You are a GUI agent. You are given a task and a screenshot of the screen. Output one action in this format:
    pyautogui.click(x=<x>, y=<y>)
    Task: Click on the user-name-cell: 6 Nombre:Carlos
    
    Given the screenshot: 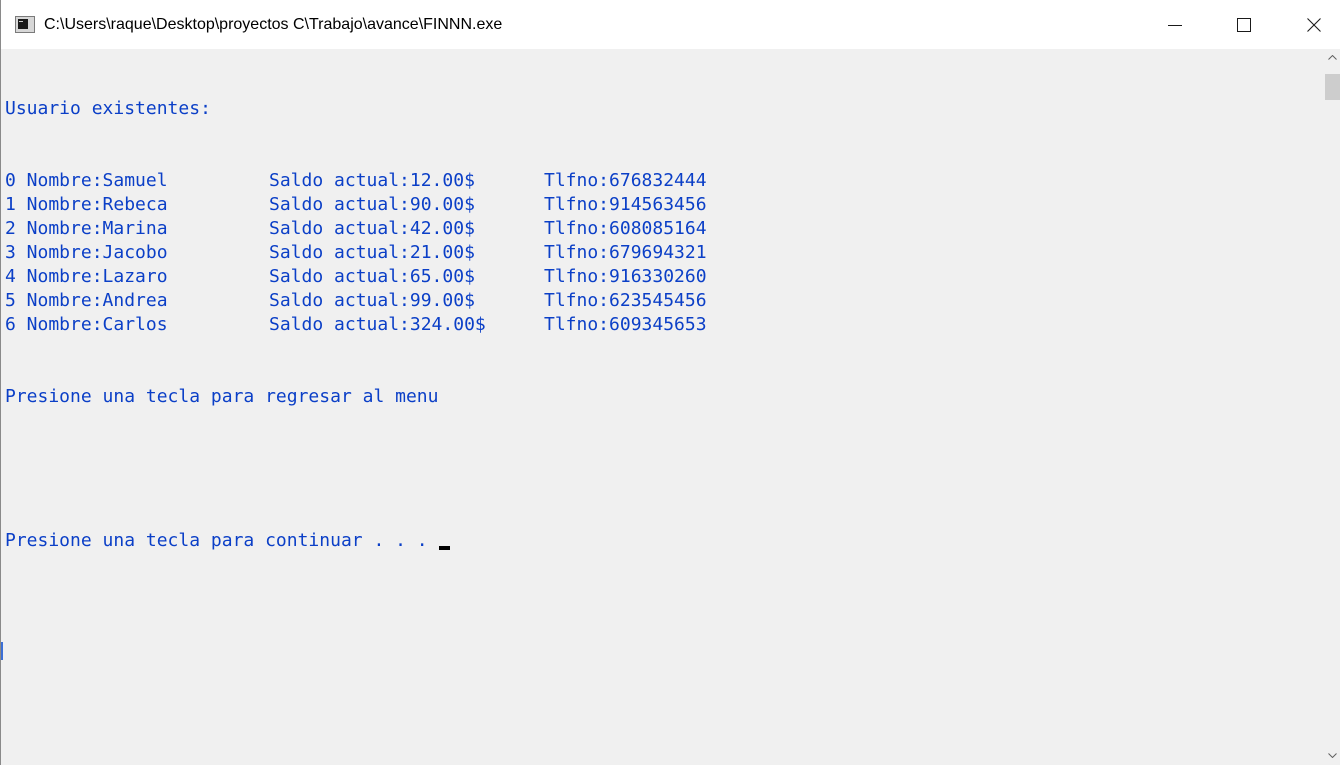 What is the action you would take?
    pyautogui.click(x=86, y=324)
    